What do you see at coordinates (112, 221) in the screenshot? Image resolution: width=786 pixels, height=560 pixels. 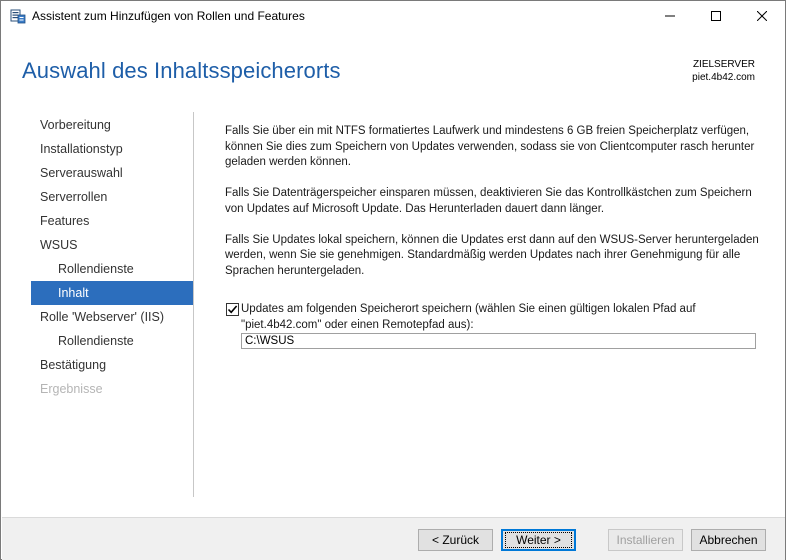 I see `nav-item-features: Features` at bounding box center [112, 221].